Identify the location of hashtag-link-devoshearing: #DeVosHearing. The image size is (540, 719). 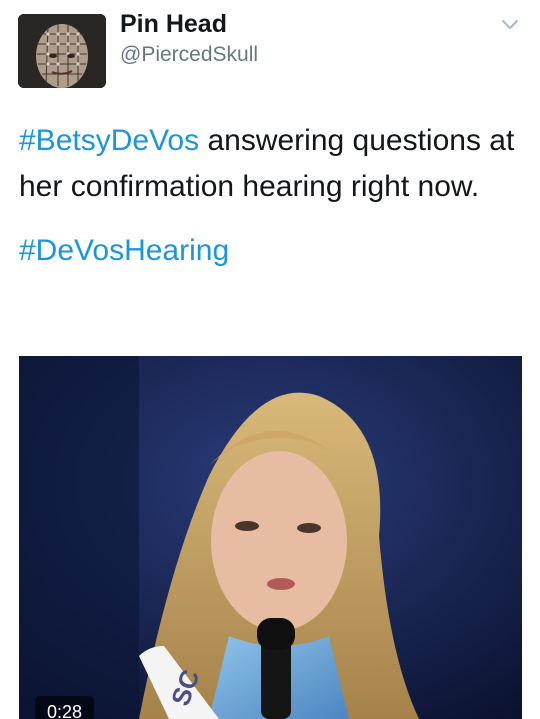
(124, 250).